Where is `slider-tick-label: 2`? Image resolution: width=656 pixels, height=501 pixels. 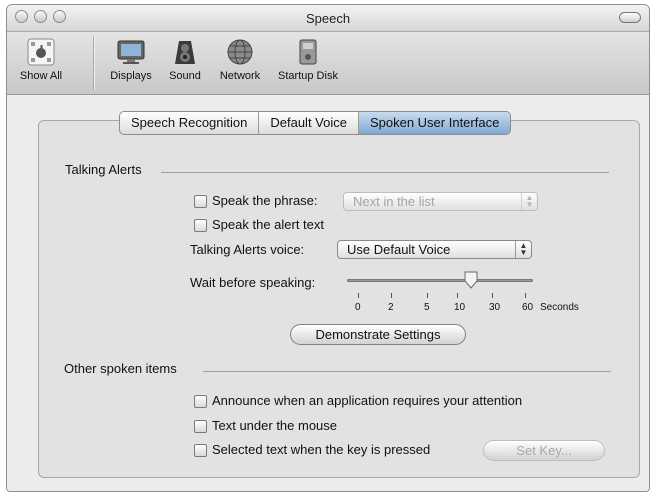
slider-tick-label: 2 is located at coordinates (391, 307).